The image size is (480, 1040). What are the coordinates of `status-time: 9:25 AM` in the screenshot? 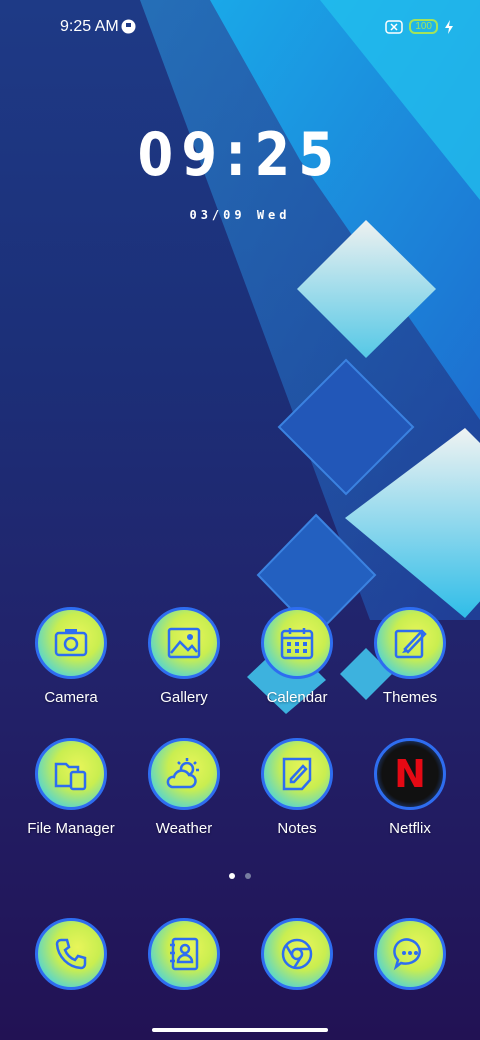 It's located at (89, 26).